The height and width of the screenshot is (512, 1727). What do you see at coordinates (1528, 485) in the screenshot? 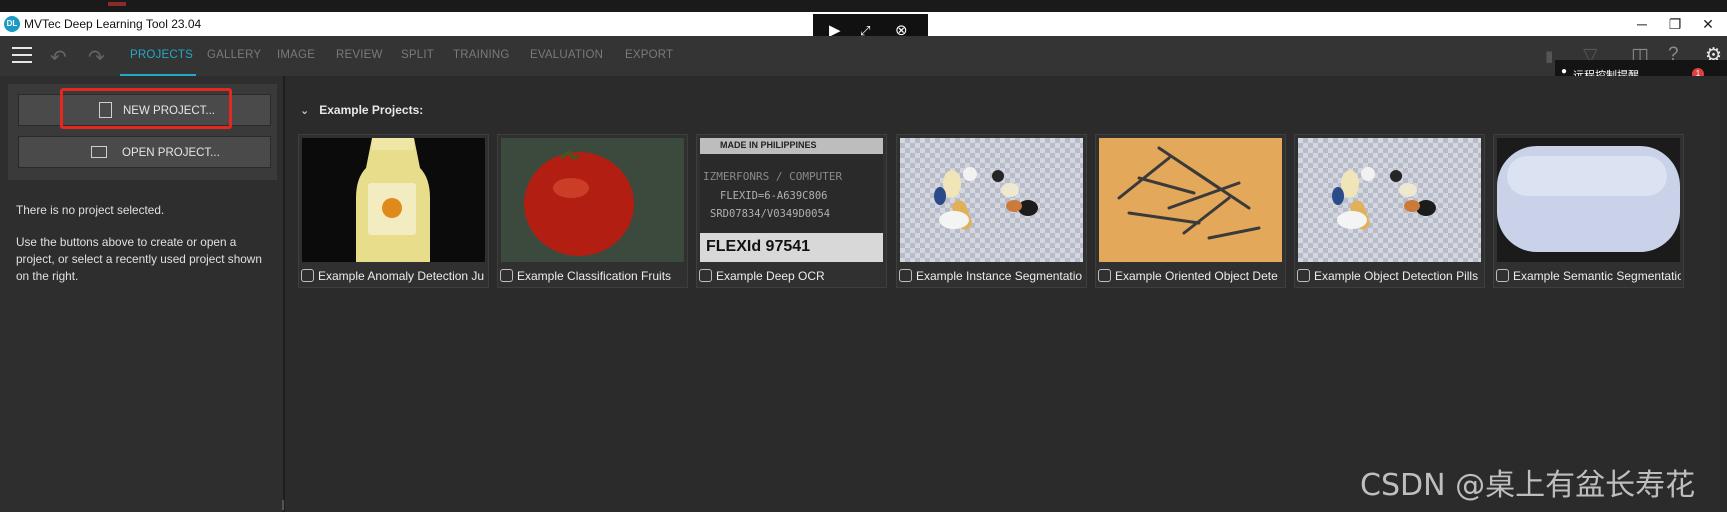
I see `watermark: CSDN @桌上有盆长寿花` at bounding box center [1528, 485].